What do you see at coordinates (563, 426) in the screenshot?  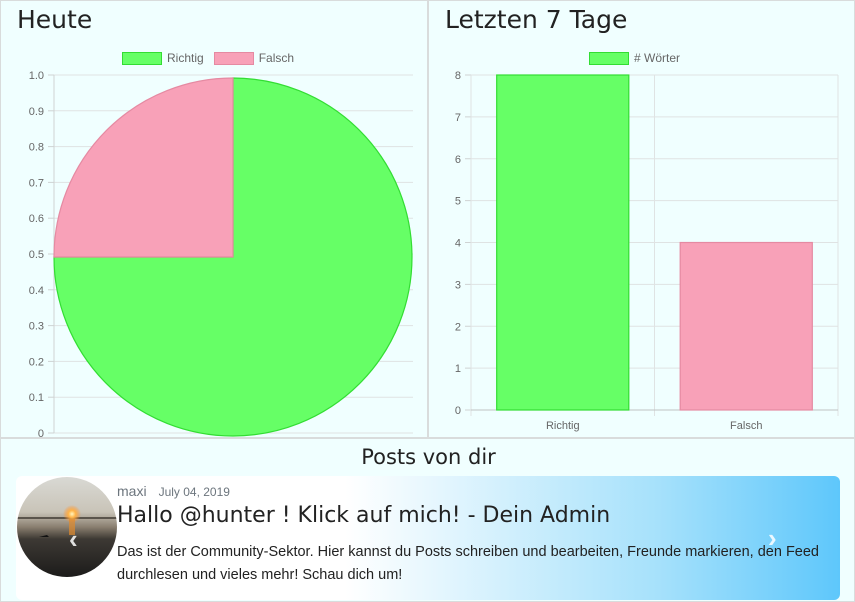 I see `bar-x-tick-label: Richtig` at bounding box center [563, 426].